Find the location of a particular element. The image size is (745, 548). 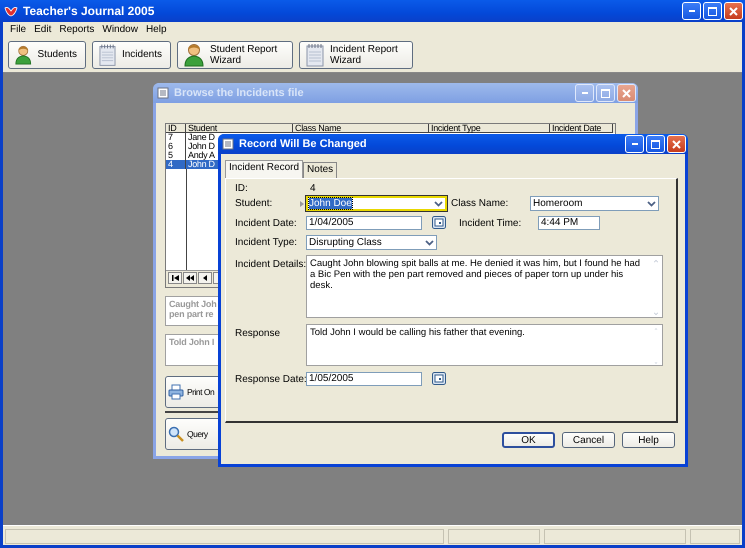

memo-text: Caught Joh pen part re is located at coordinates (192, 309).